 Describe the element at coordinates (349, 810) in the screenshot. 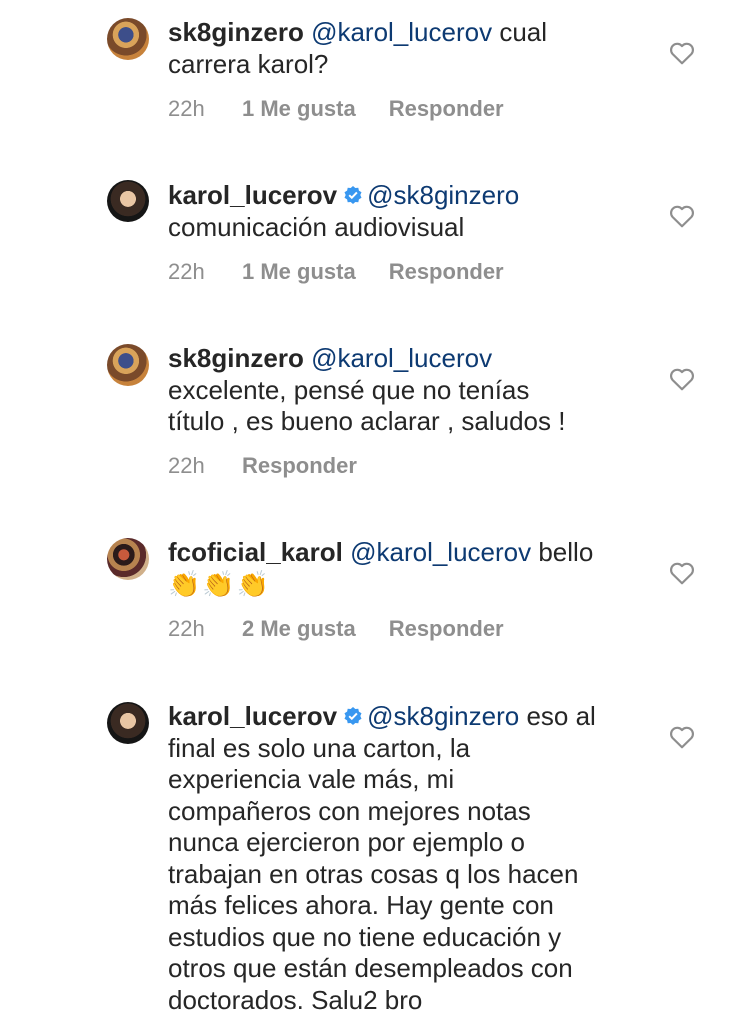

I see `comment-line: compañeros con mejores notas` at that location.